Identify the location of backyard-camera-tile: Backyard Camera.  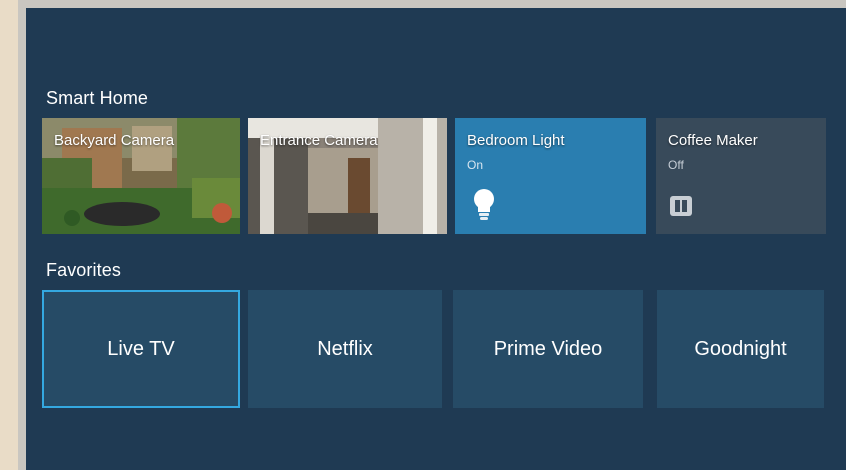
(141, 176).